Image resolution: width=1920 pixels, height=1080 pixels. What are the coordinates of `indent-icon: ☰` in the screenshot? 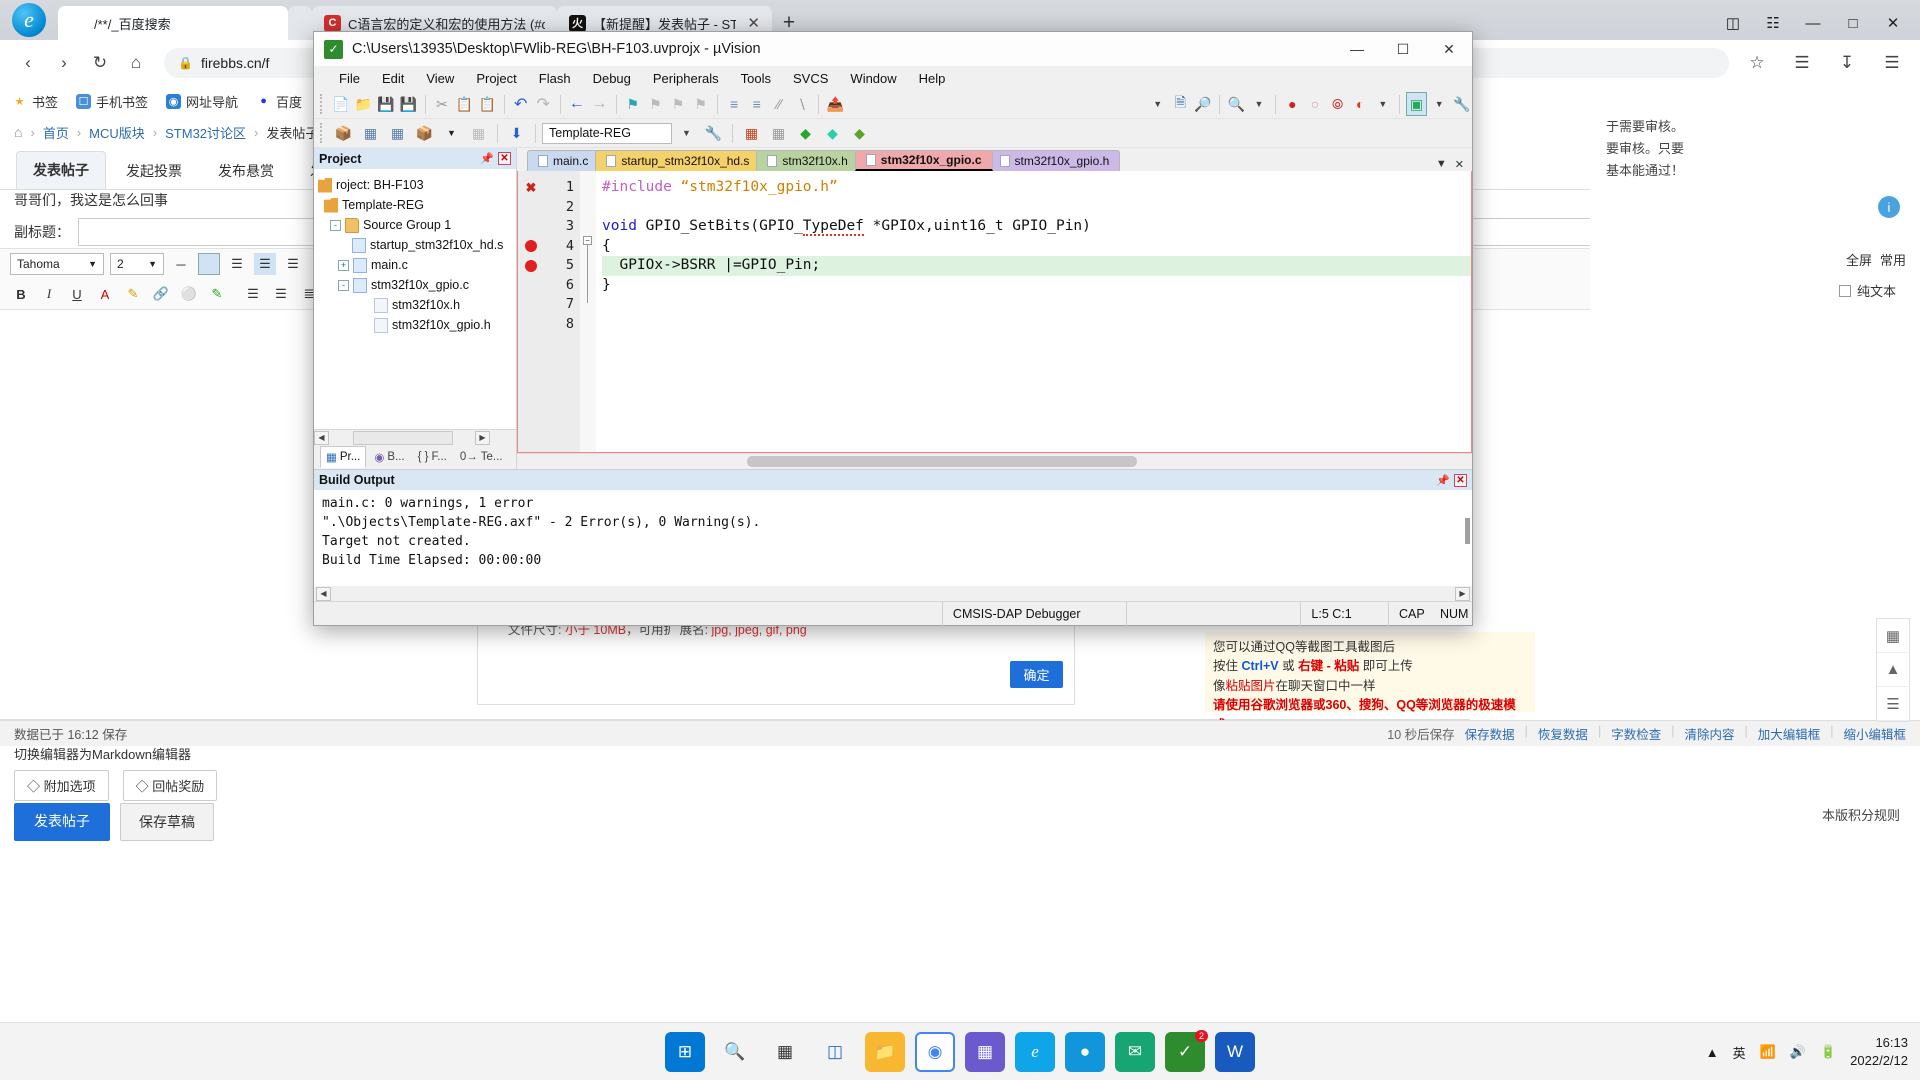 It's located at (253, 294).